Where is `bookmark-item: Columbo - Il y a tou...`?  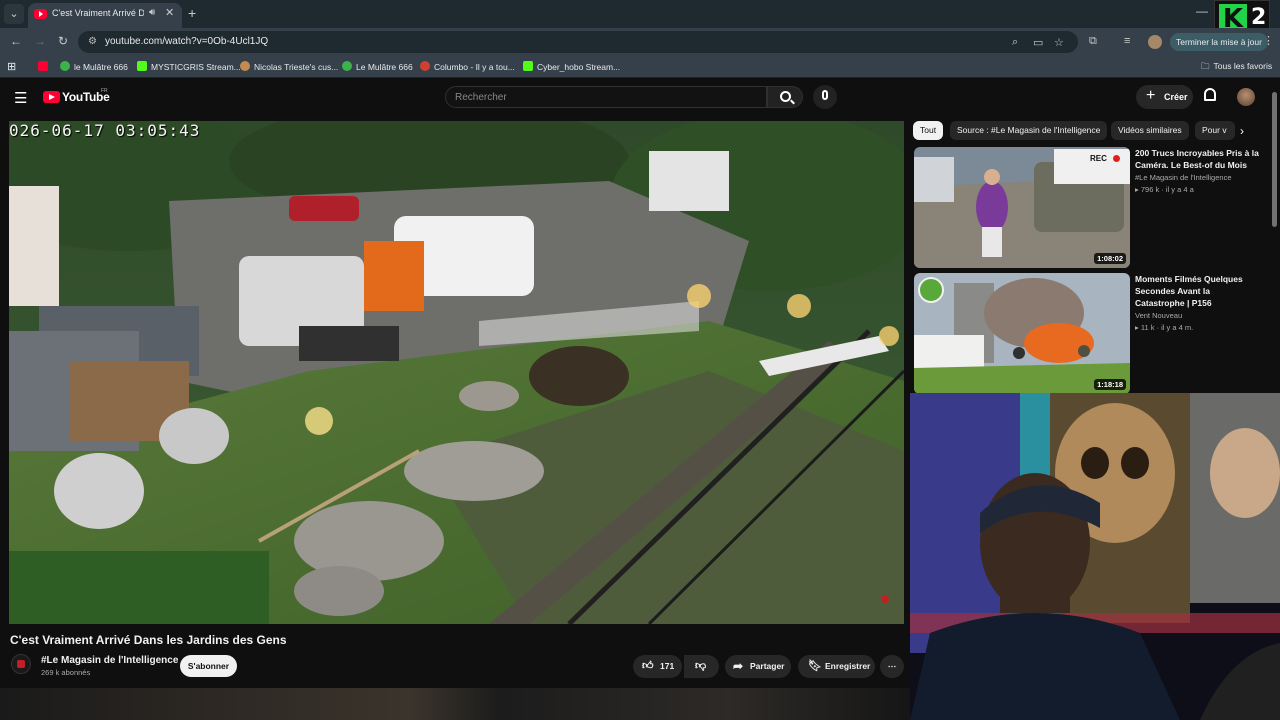
bookmark-item: Columbo - Il y a tou... is located at coordinates (467, 66).